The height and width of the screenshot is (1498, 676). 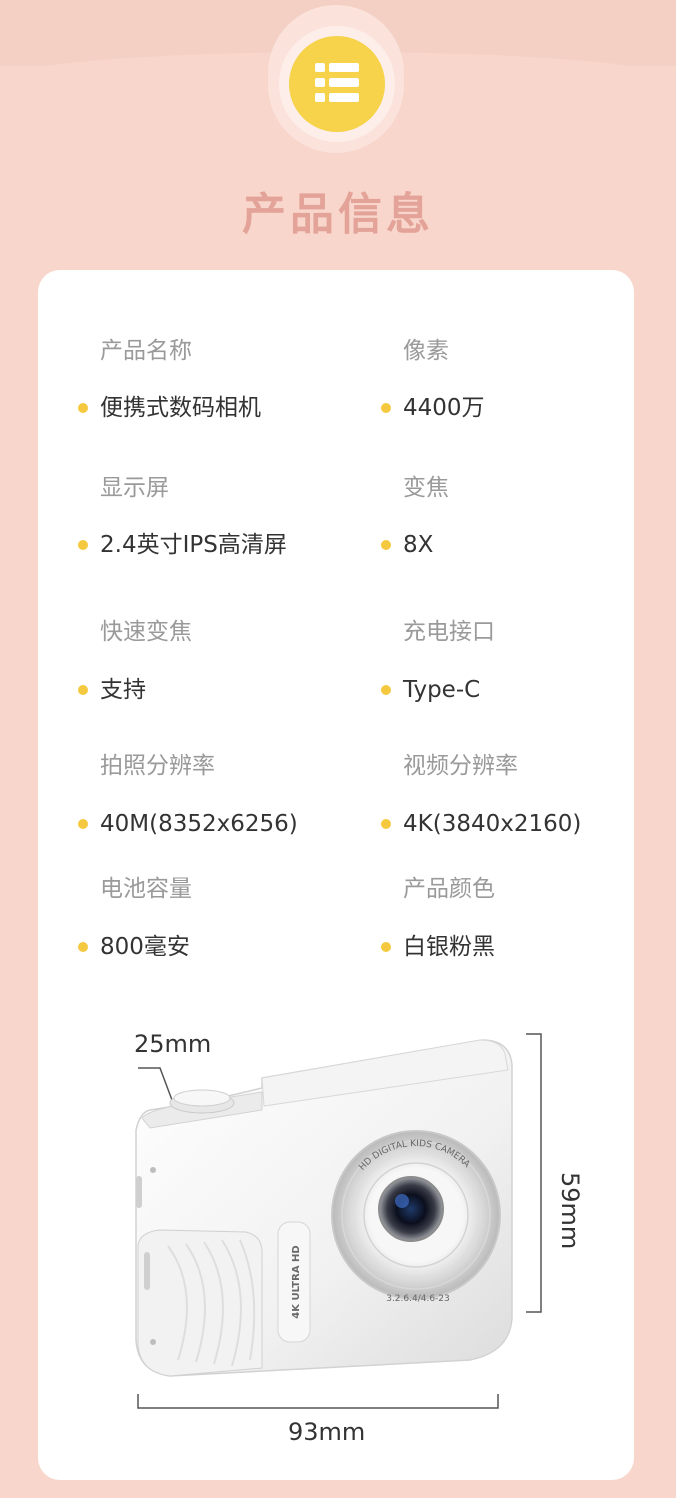 What do you see at coordinates (426, 488) in the screenshot?
I see `spec-label: 变焦` at bounding box center [426, 488].